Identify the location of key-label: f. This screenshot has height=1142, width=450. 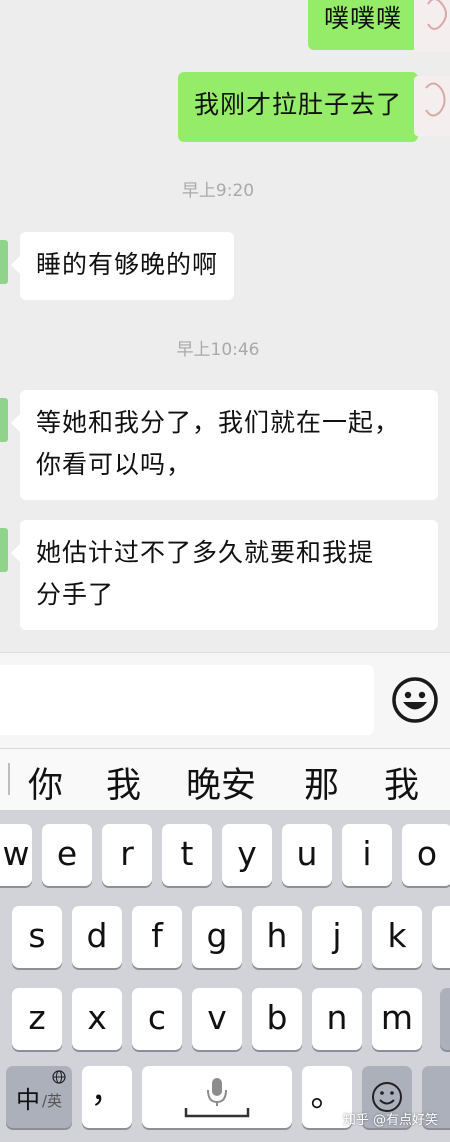
(157, 935).